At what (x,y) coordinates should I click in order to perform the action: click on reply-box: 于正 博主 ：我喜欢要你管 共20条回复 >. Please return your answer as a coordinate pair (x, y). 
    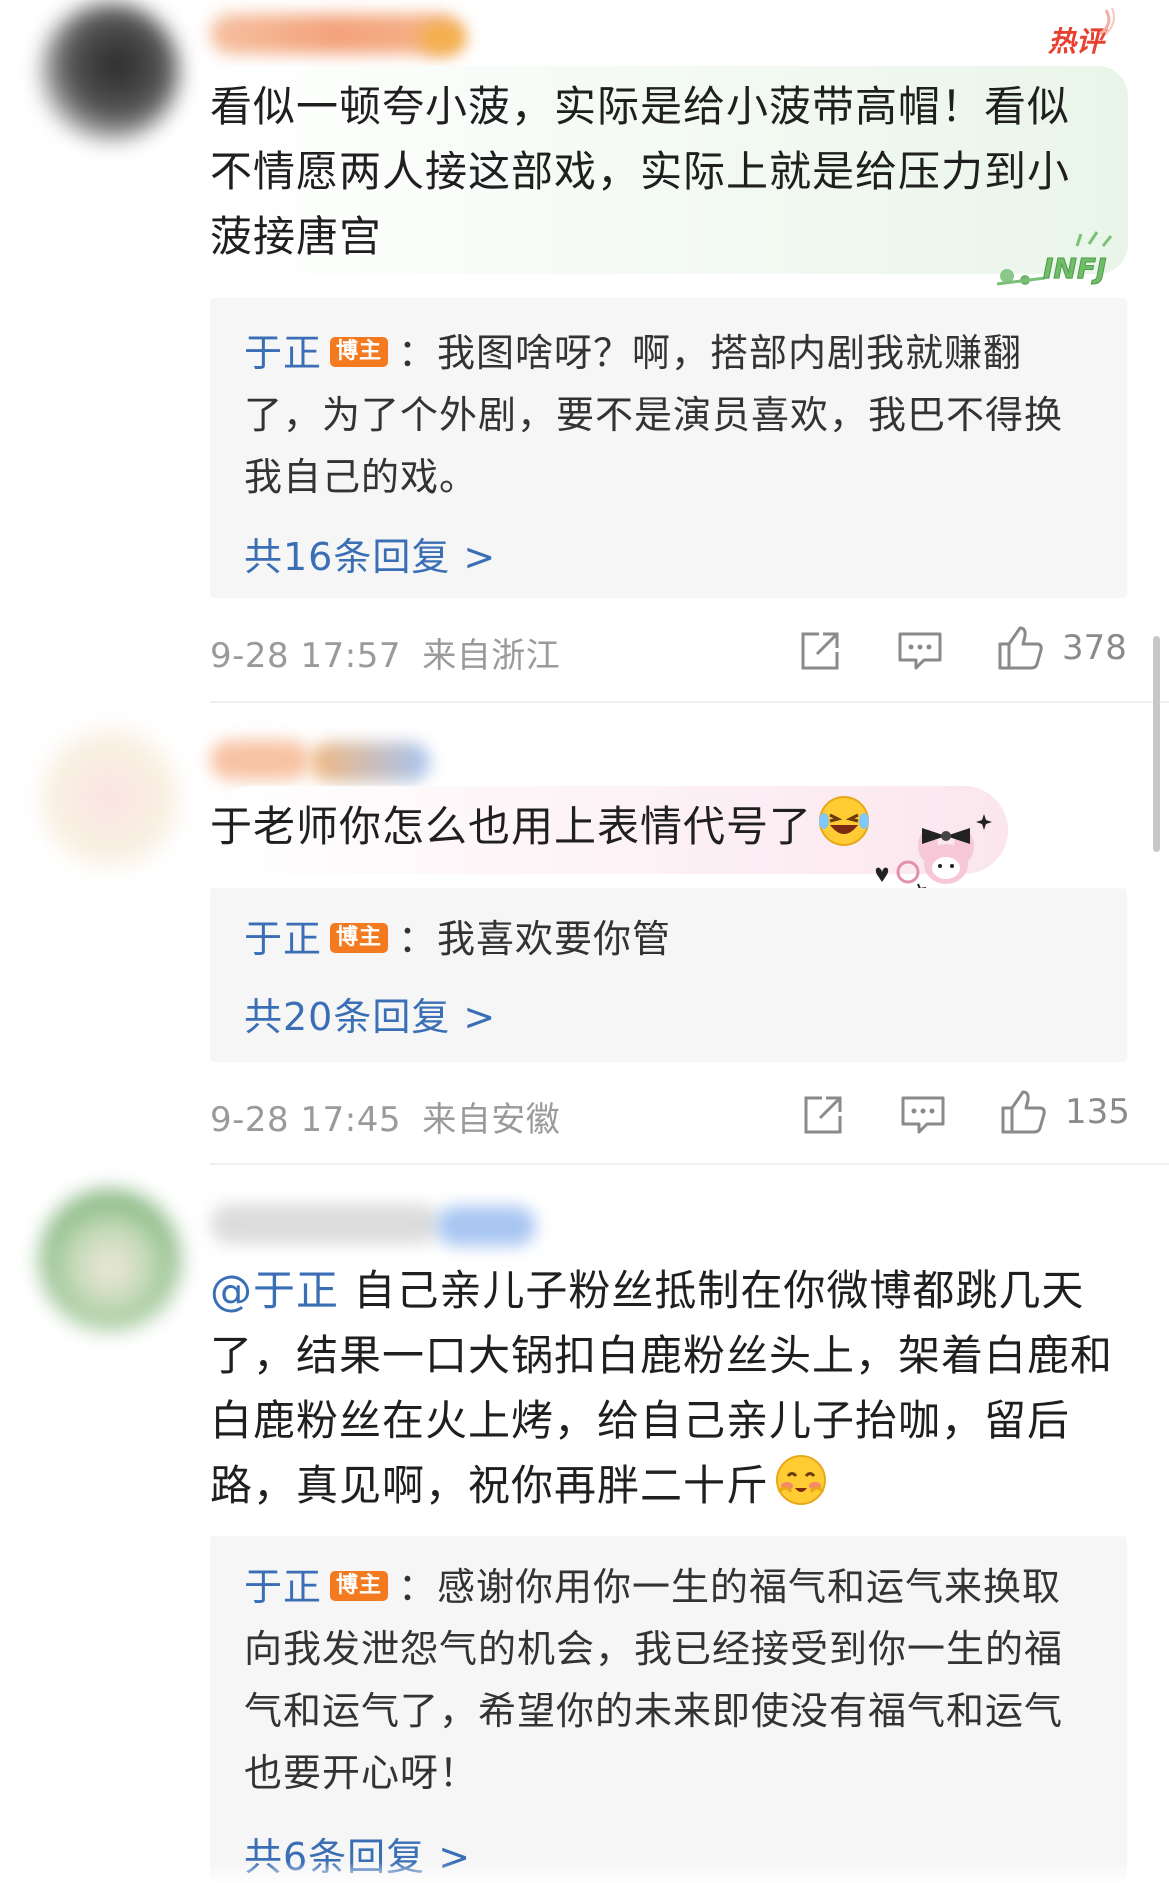
    Looking at the image, I should click on (668, 975).